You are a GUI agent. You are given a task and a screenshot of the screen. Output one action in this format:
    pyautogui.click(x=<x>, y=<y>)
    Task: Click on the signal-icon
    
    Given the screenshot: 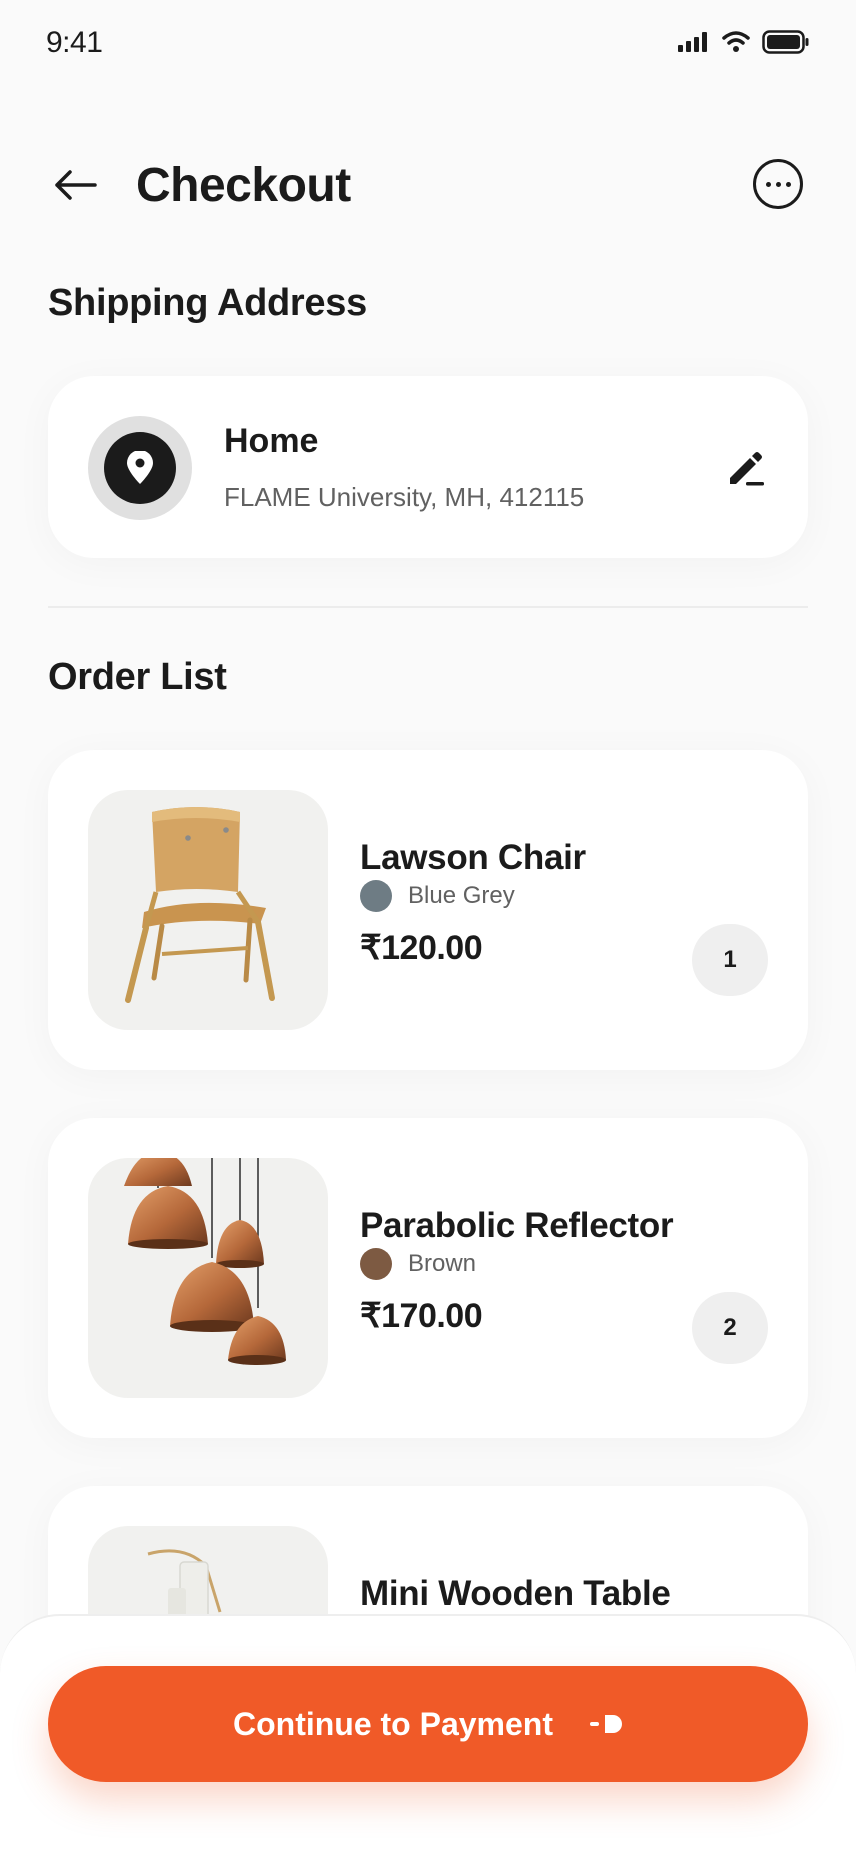 What is the action you would take?
    pyautogui.click(x=692, y=42)
    